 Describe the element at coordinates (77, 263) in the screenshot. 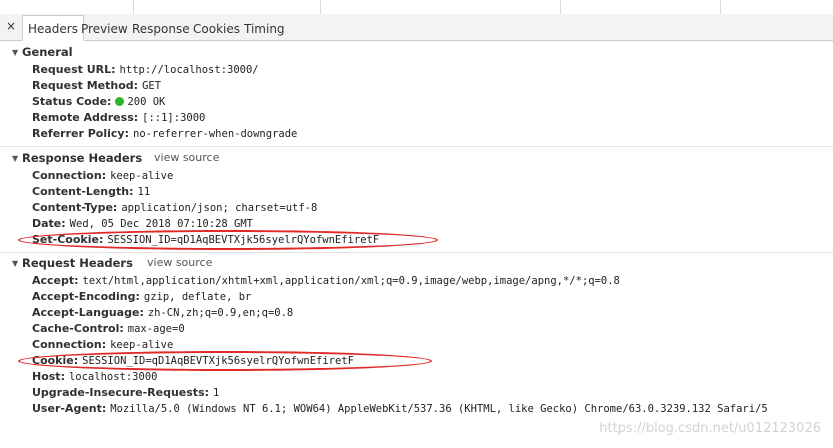

I see `section-title: Request Headers` at that location.